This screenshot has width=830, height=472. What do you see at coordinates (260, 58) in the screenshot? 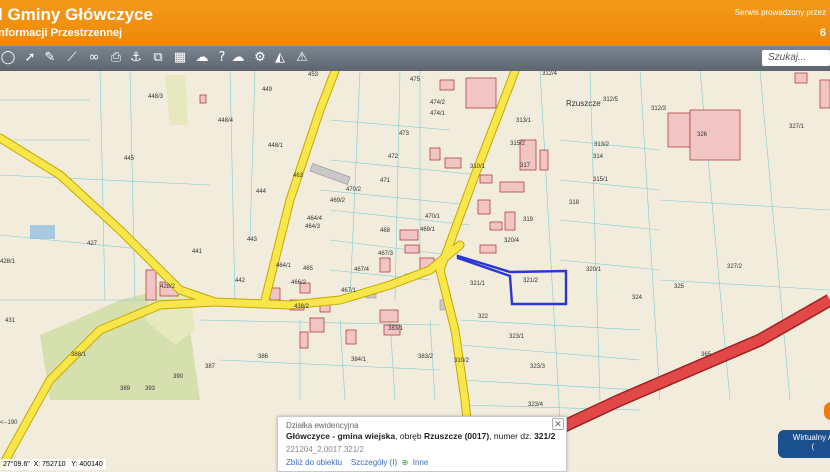
I see `settings-icon: ⚙` at bounding box center [260, 58].